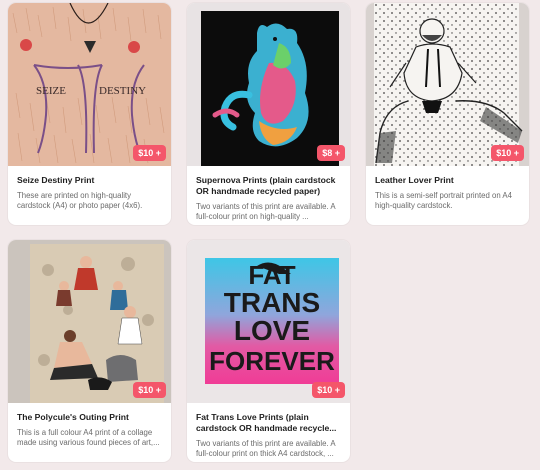  What do you see at coordinates (272, 361) in the screenshot?
I see `image-text-forever: FOREVER` at bounding box center [272, 361].